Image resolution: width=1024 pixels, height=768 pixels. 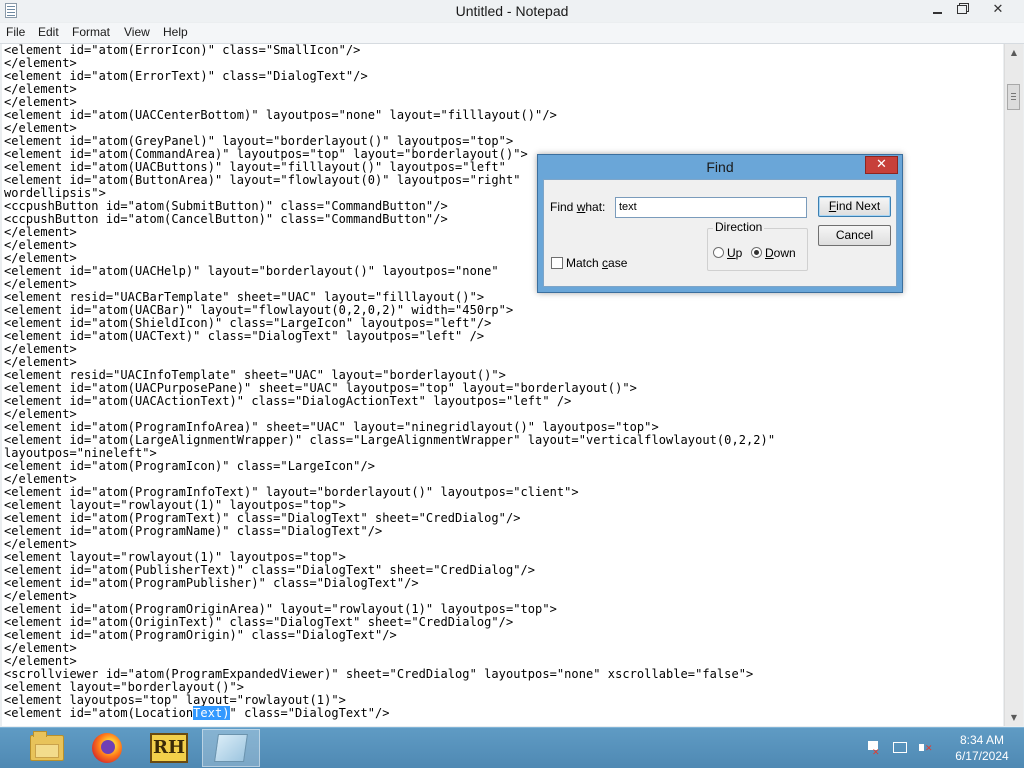 What do you see at coordinates (998, 9) in the screenshot?
I see `close-button: ✕` at bounding box center [998, 9].